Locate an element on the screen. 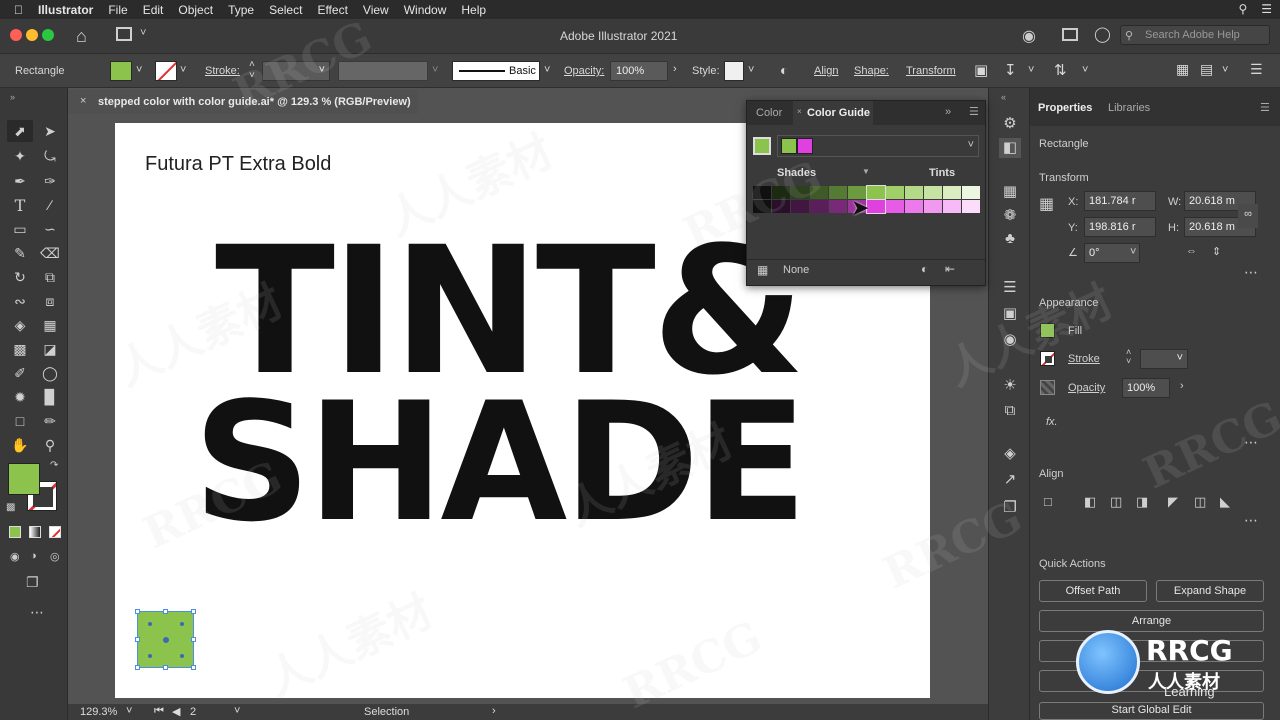  align-link: Align is located at coordinates (826, 71).